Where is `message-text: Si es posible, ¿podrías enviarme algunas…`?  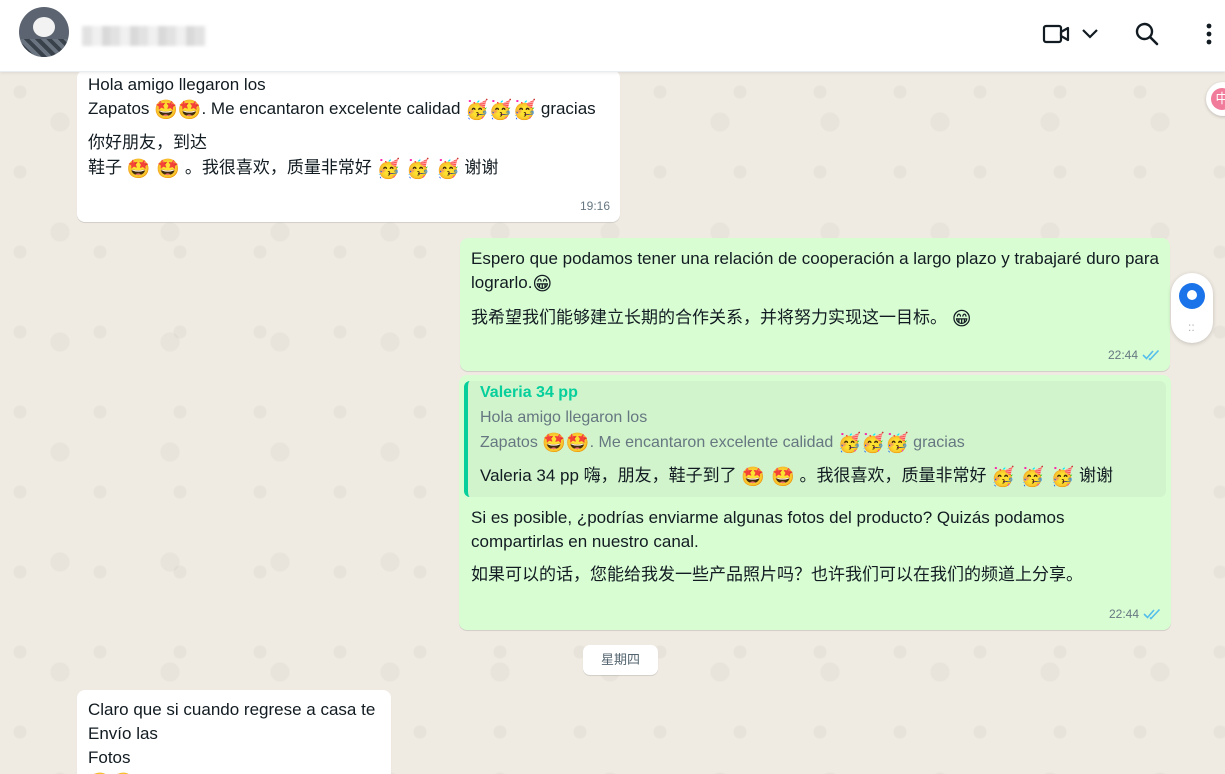 message-text: Si es posible, ¿podrías enviarme algunas… is located at coordinates (768, 529).